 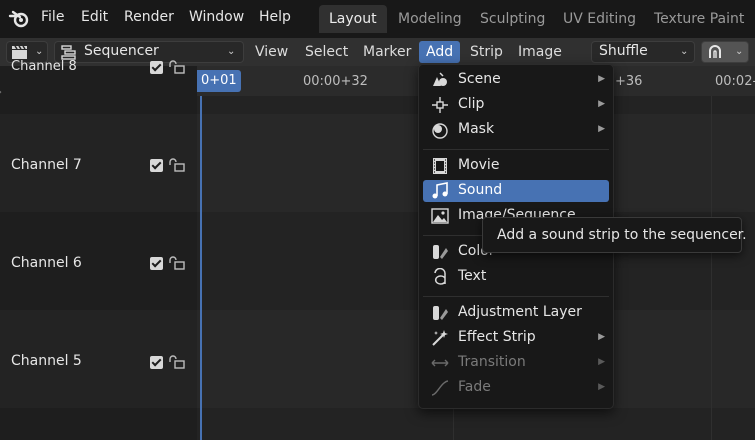 What do you see at coordinates (599, 19) in the screenshot?
I see `tab-uv-editing: UV Editing` at bounding box center [599, 19].